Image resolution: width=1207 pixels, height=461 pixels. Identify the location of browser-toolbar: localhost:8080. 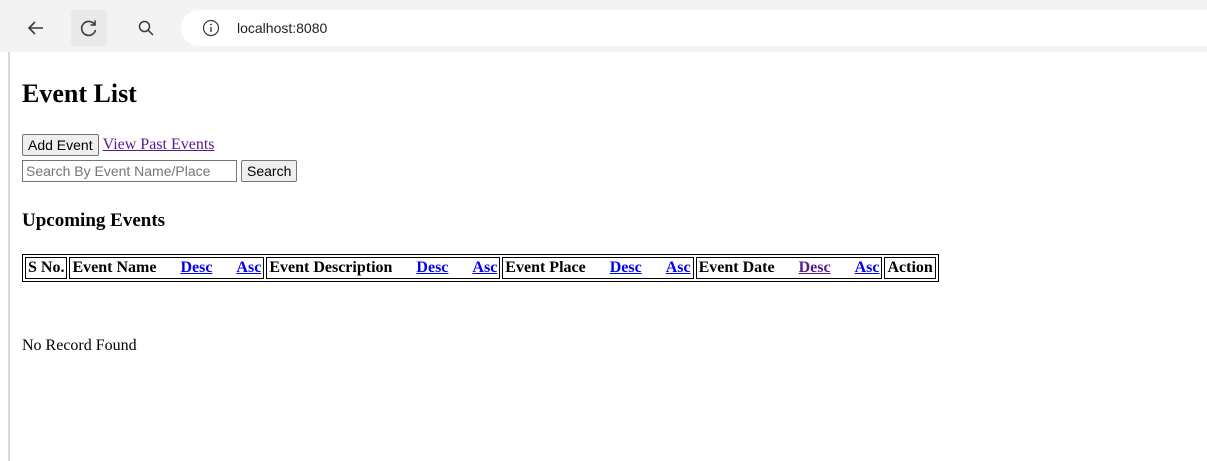
(603, 26).